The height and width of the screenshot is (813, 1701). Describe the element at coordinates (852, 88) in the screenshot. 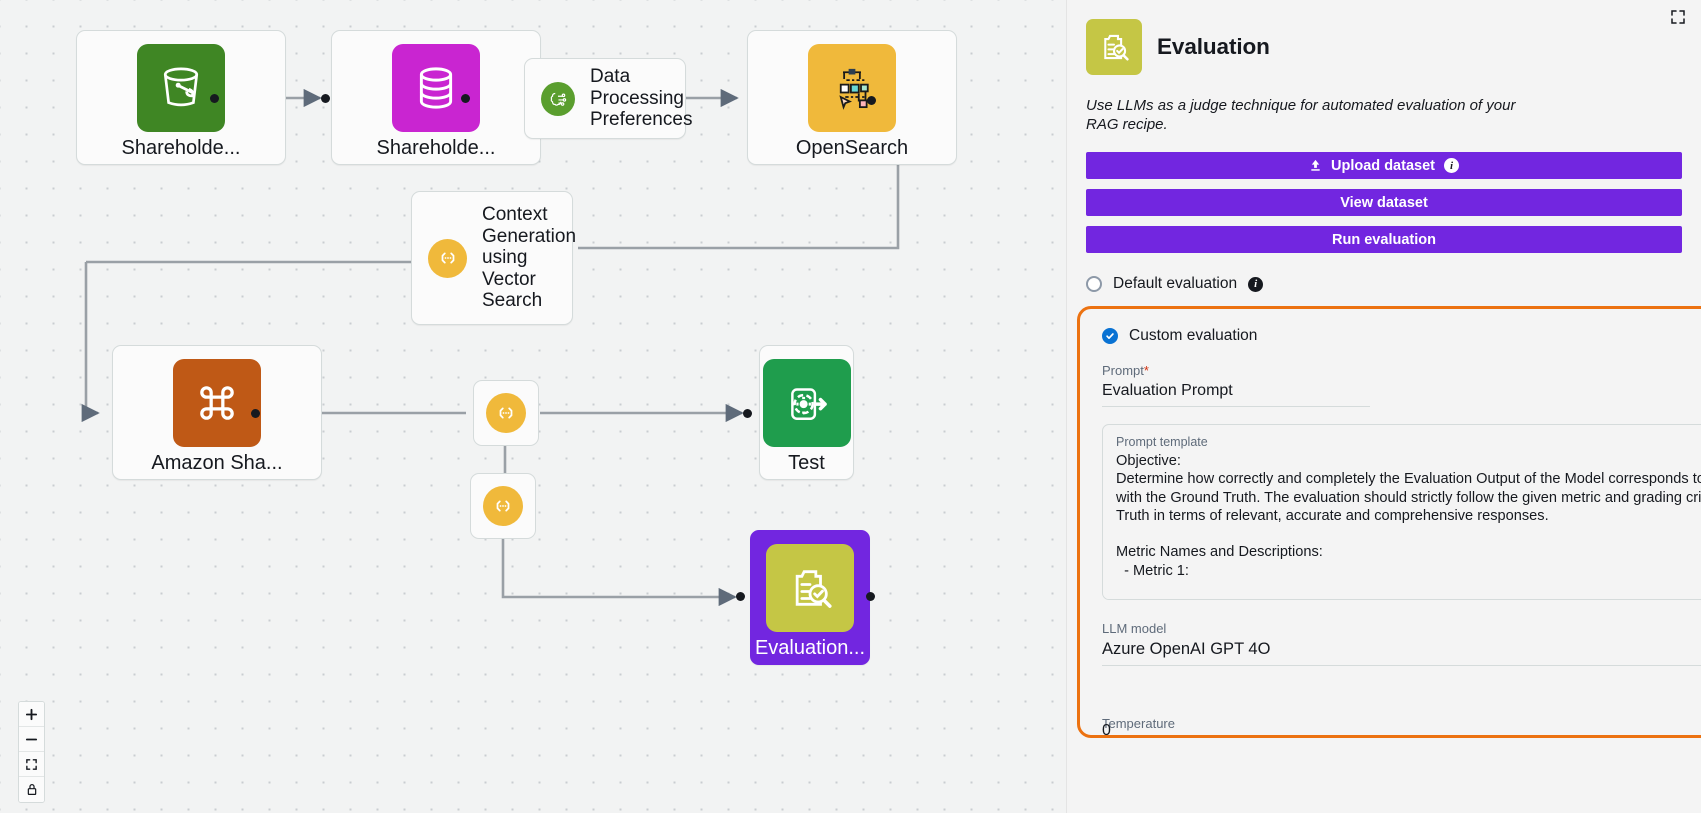

I see `opensearch-icon` at that location.